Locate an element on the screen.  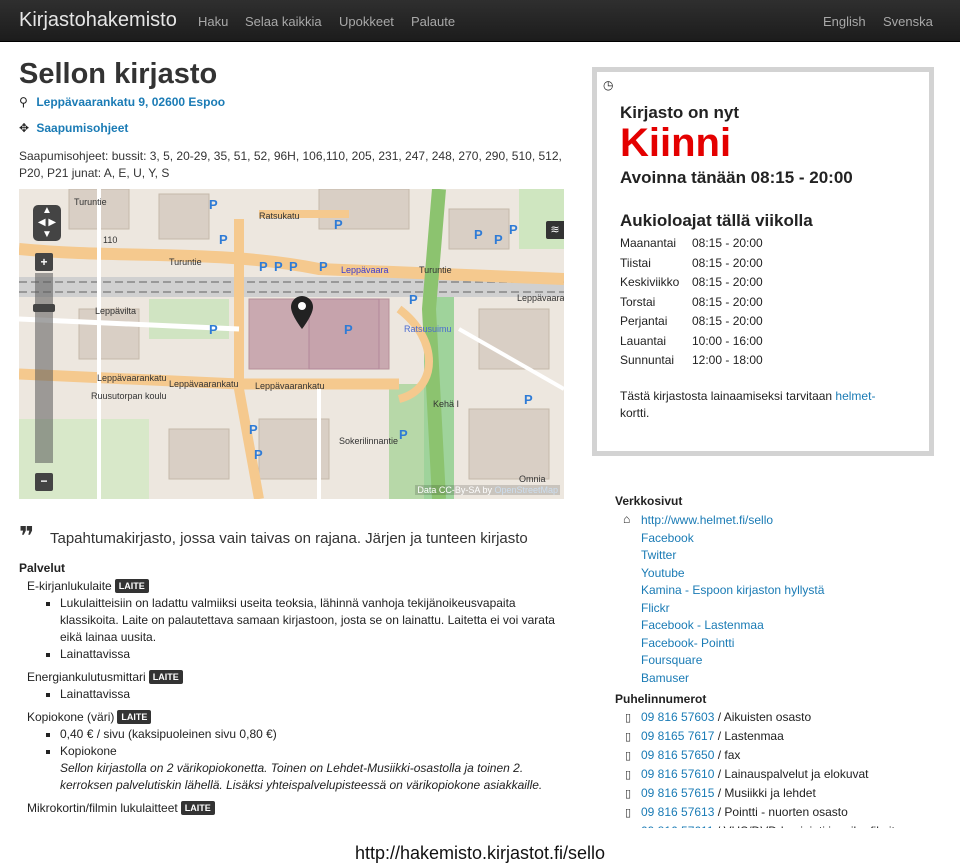
hours-row: Maanantai 08:15 - 20:00 is located at coordinates (691, 246).